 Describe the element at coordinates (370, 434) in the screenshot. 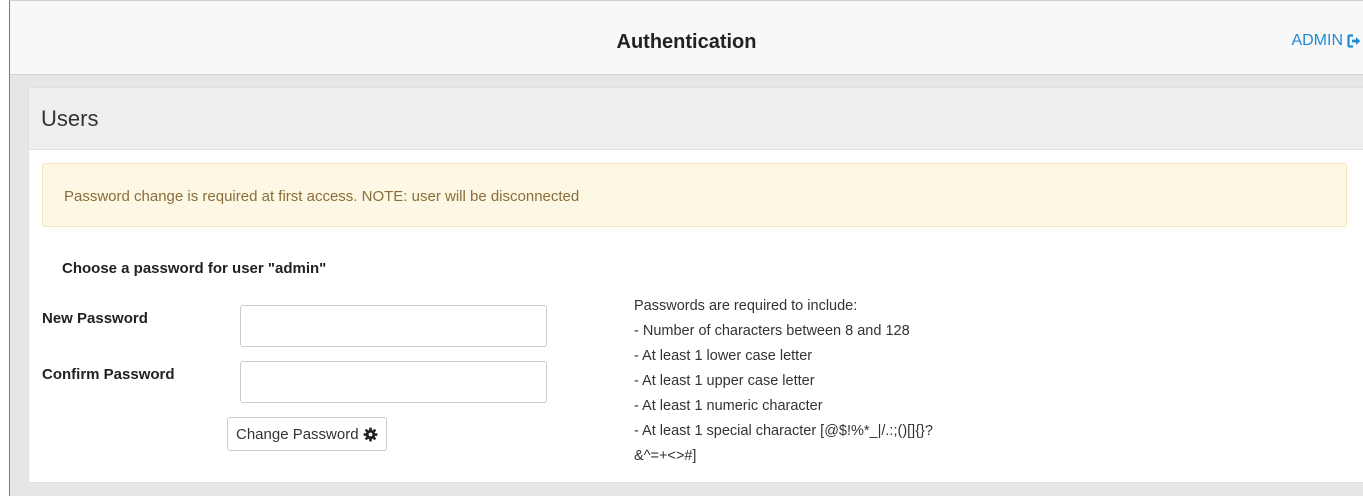

I see `gear-icon` at that location.